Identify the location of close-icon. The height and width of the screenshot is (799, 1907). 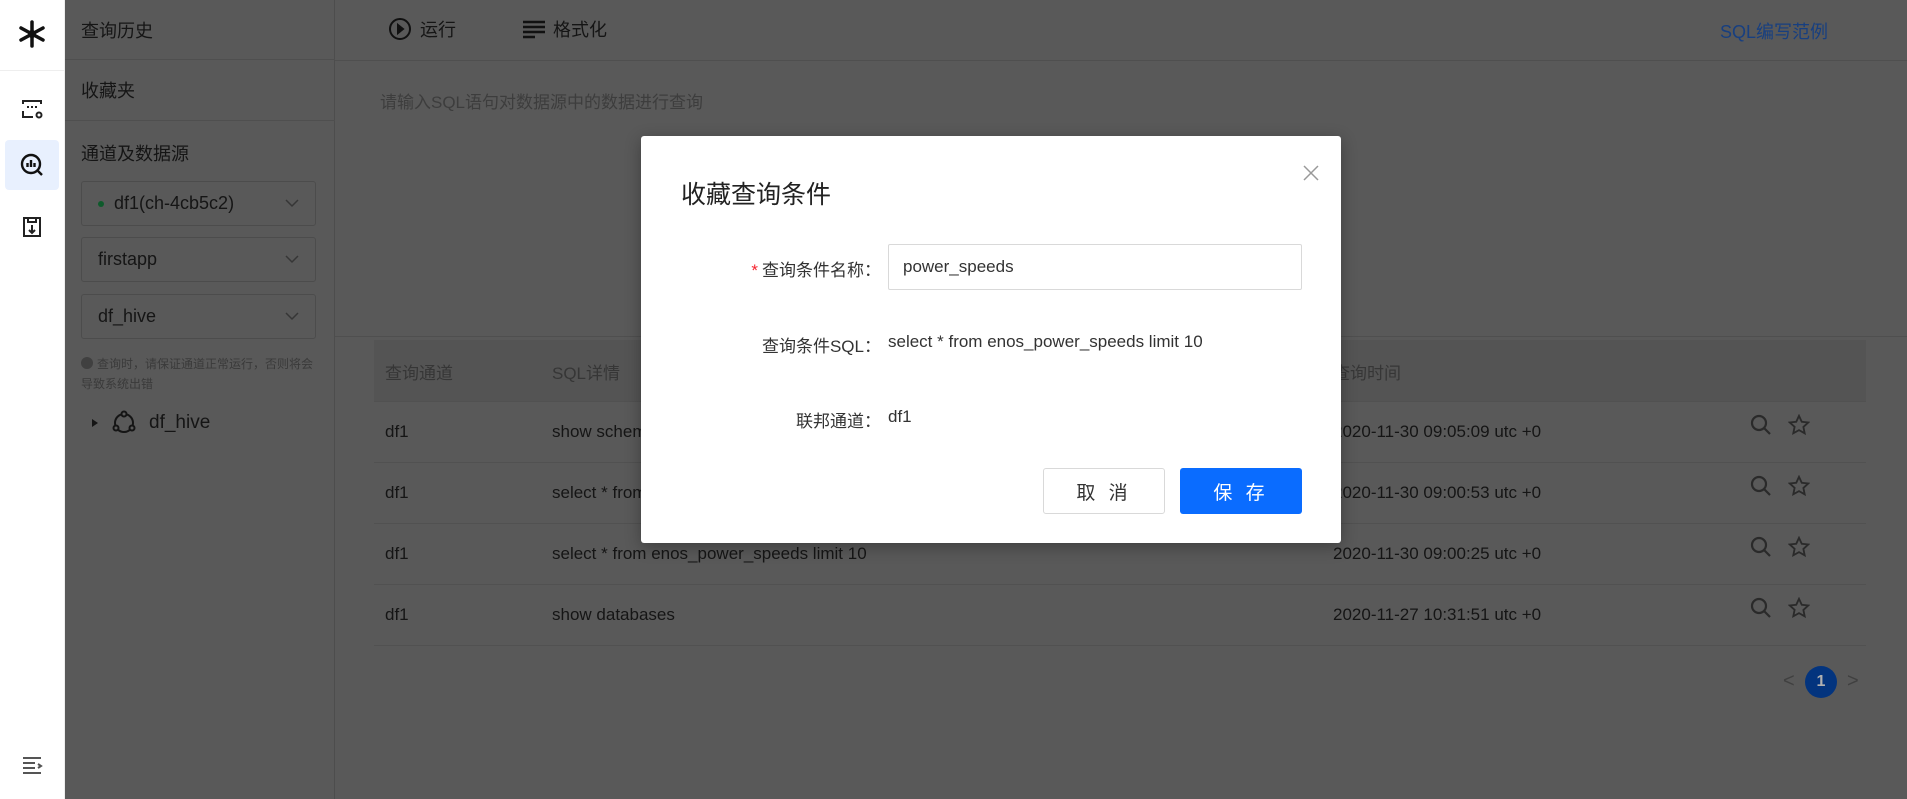
(1311, 173).